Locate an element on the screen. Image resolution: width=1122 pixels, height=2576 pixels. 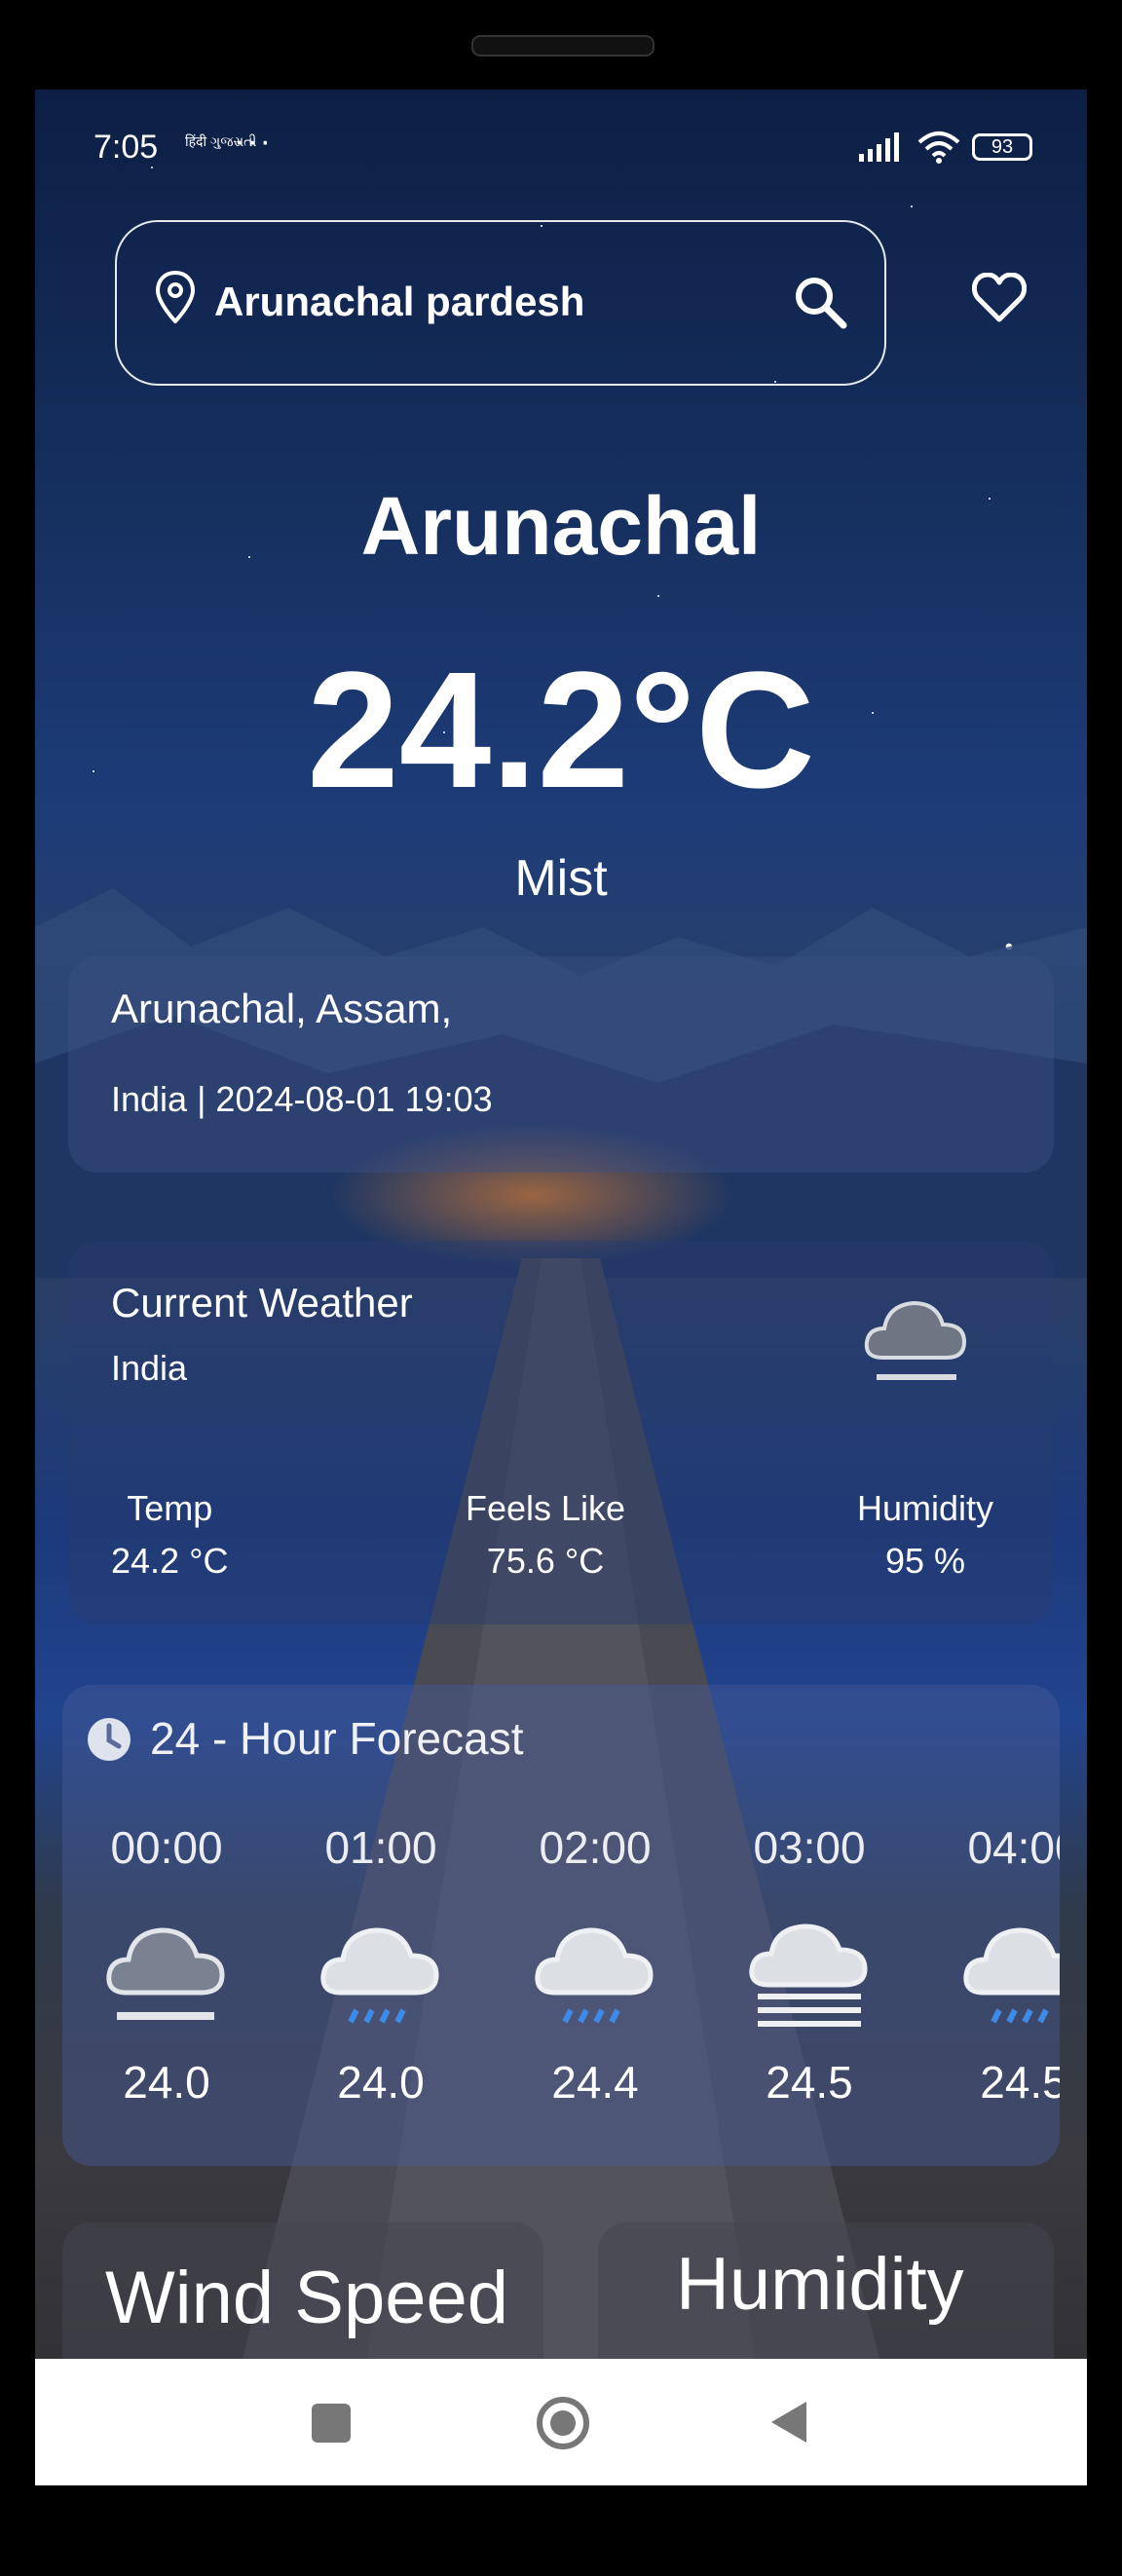
humidity-label: Humidity is located at coordinates (820, 2284).